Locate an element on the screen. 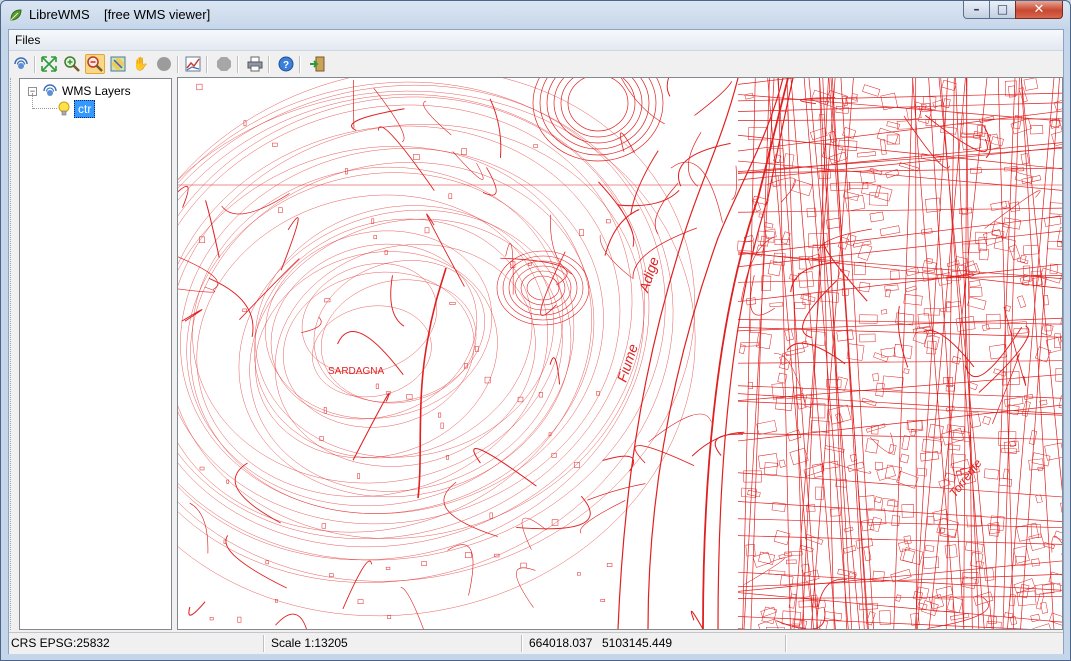 This screenshot has width=1071, height=661. help-icon: ? is located at coordinates (286, 64).